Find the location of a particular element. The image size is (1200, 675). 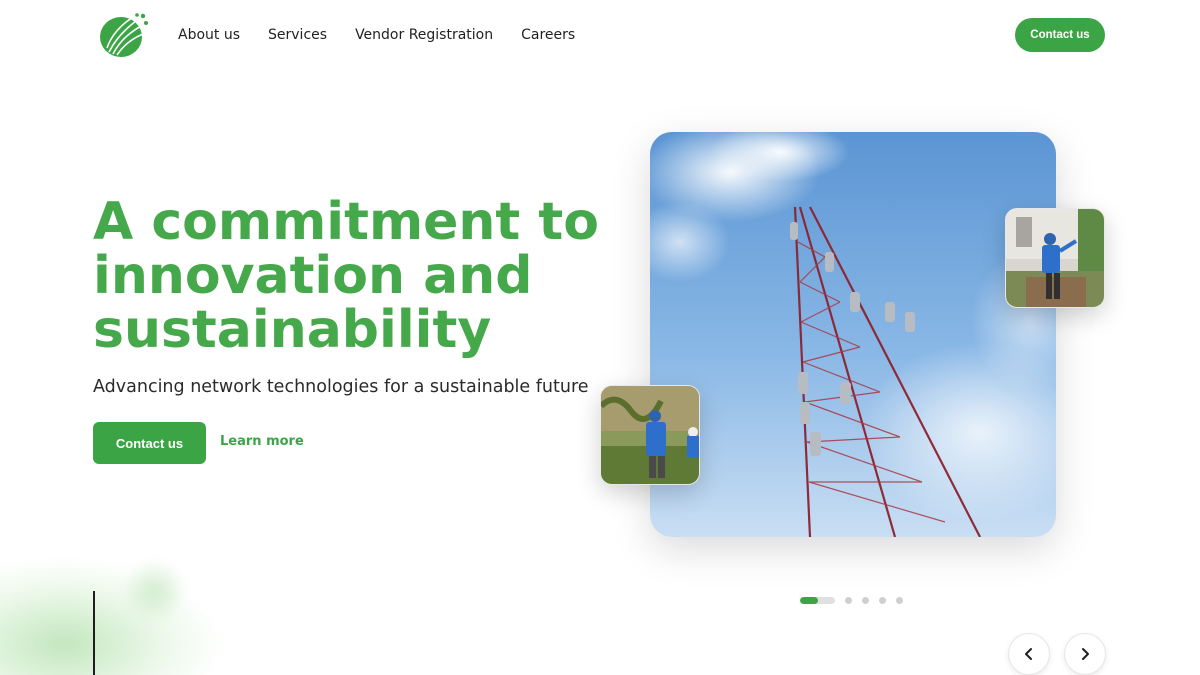

leaf-fiber-logo-icon is located at coordinates (124, 35).